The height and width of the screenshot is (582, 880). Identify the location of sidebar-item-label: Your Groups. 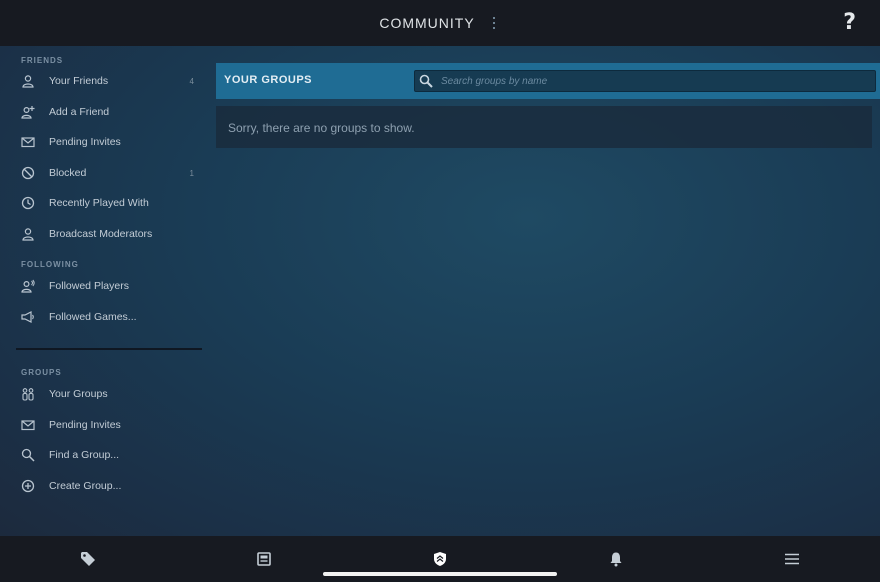
(78, 394).